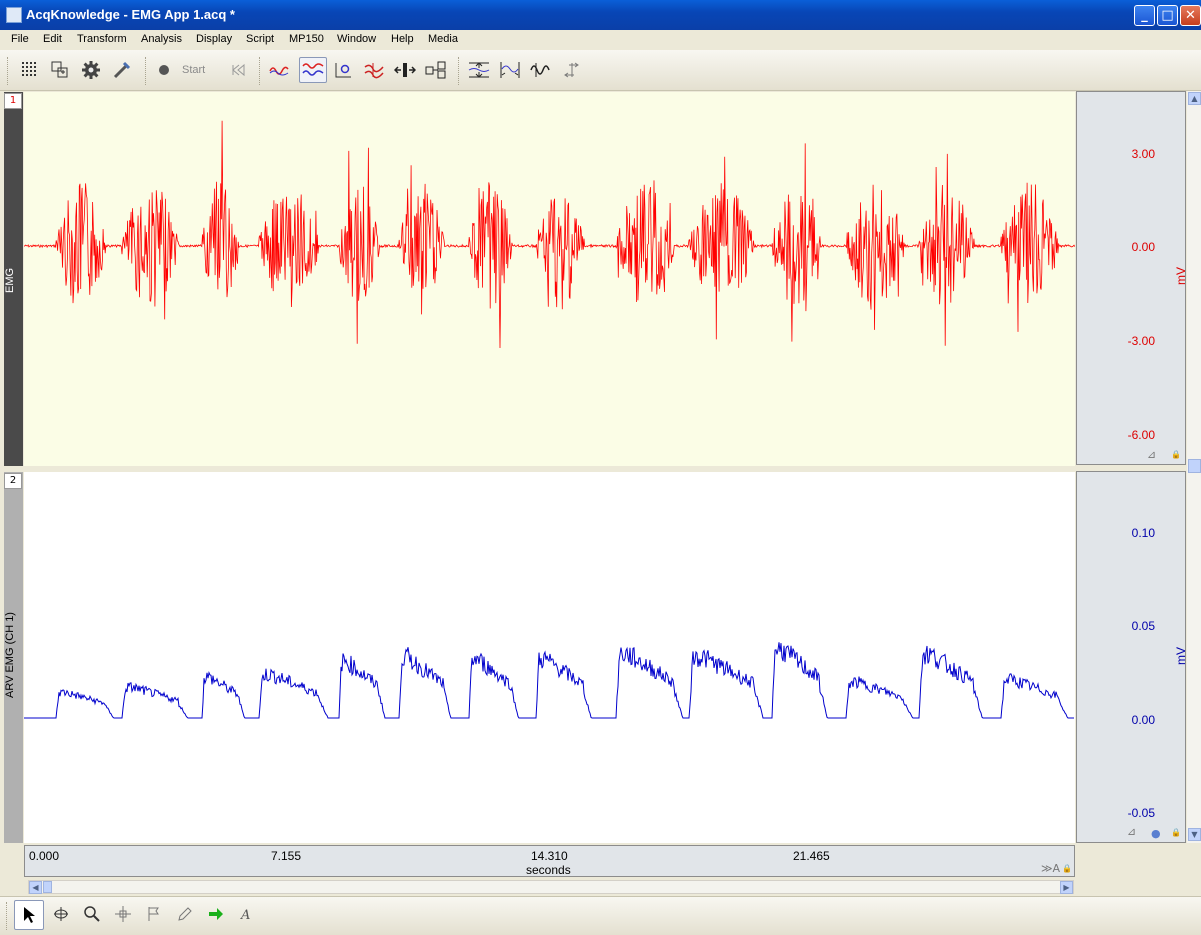 This screenshot has width=1201, height=935. I want to click on minimize-icon: _, so click(1144, 15).